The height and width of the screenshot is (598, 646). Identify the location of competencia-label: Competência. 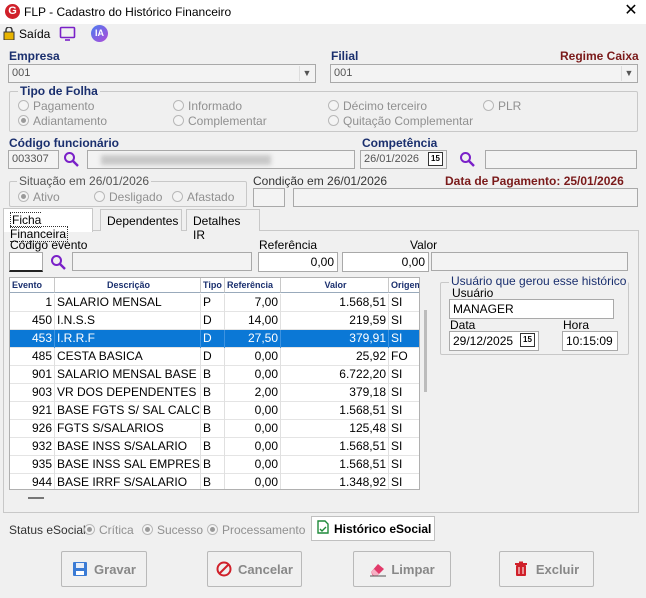
(400, 143).